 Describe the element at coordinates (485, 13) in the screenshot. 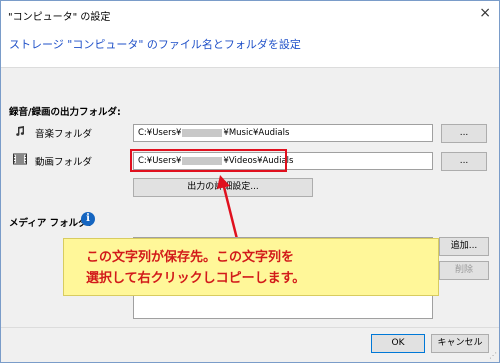

I see `close-icon: ×` at that location.